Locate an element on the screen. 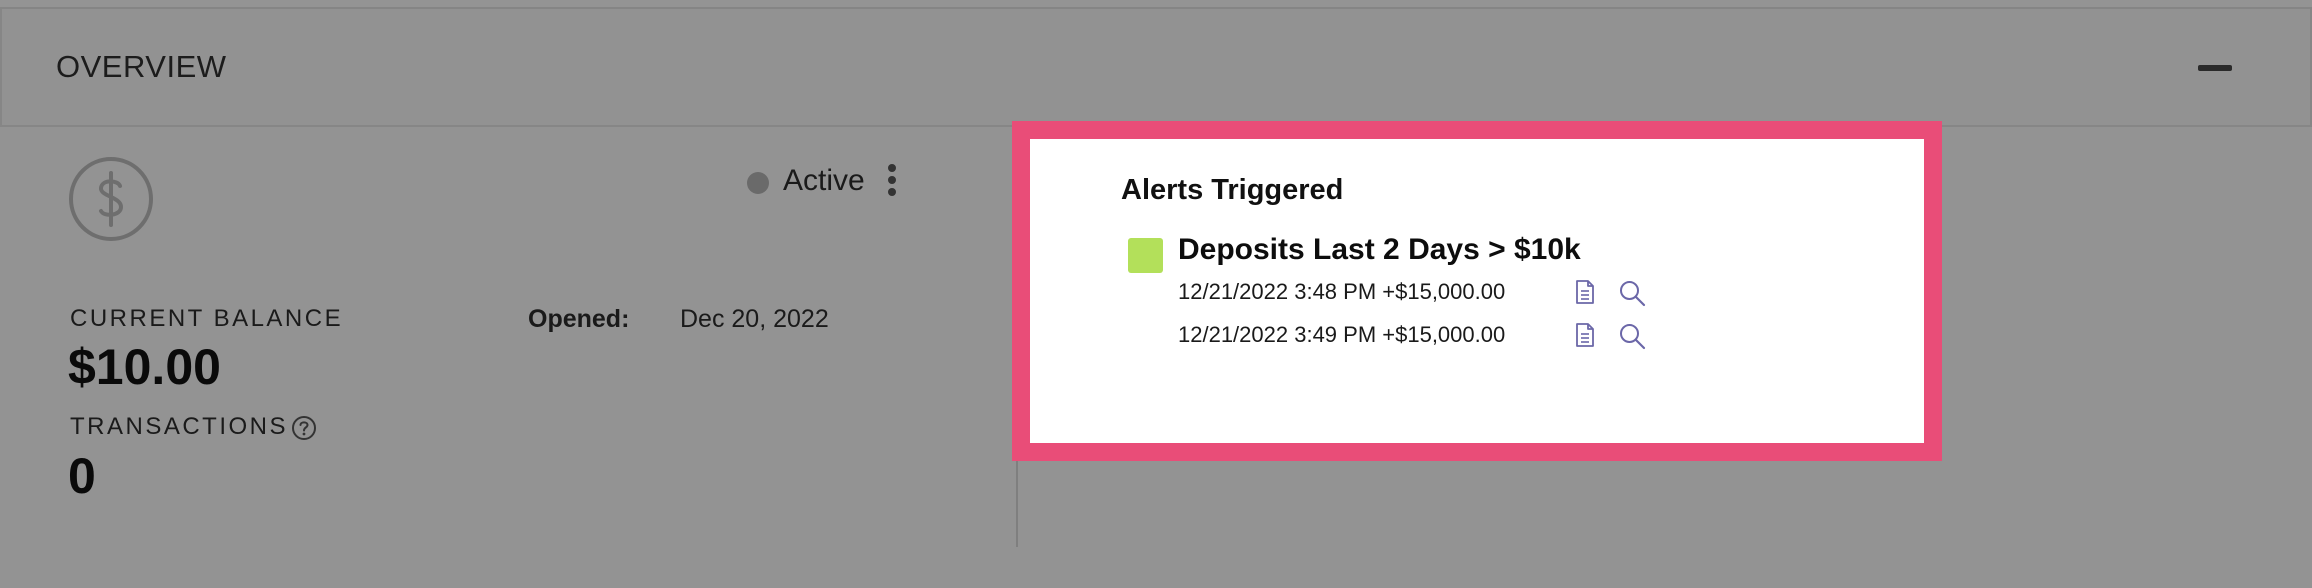  more-vertical-icon is located at coordinates (892, 180).